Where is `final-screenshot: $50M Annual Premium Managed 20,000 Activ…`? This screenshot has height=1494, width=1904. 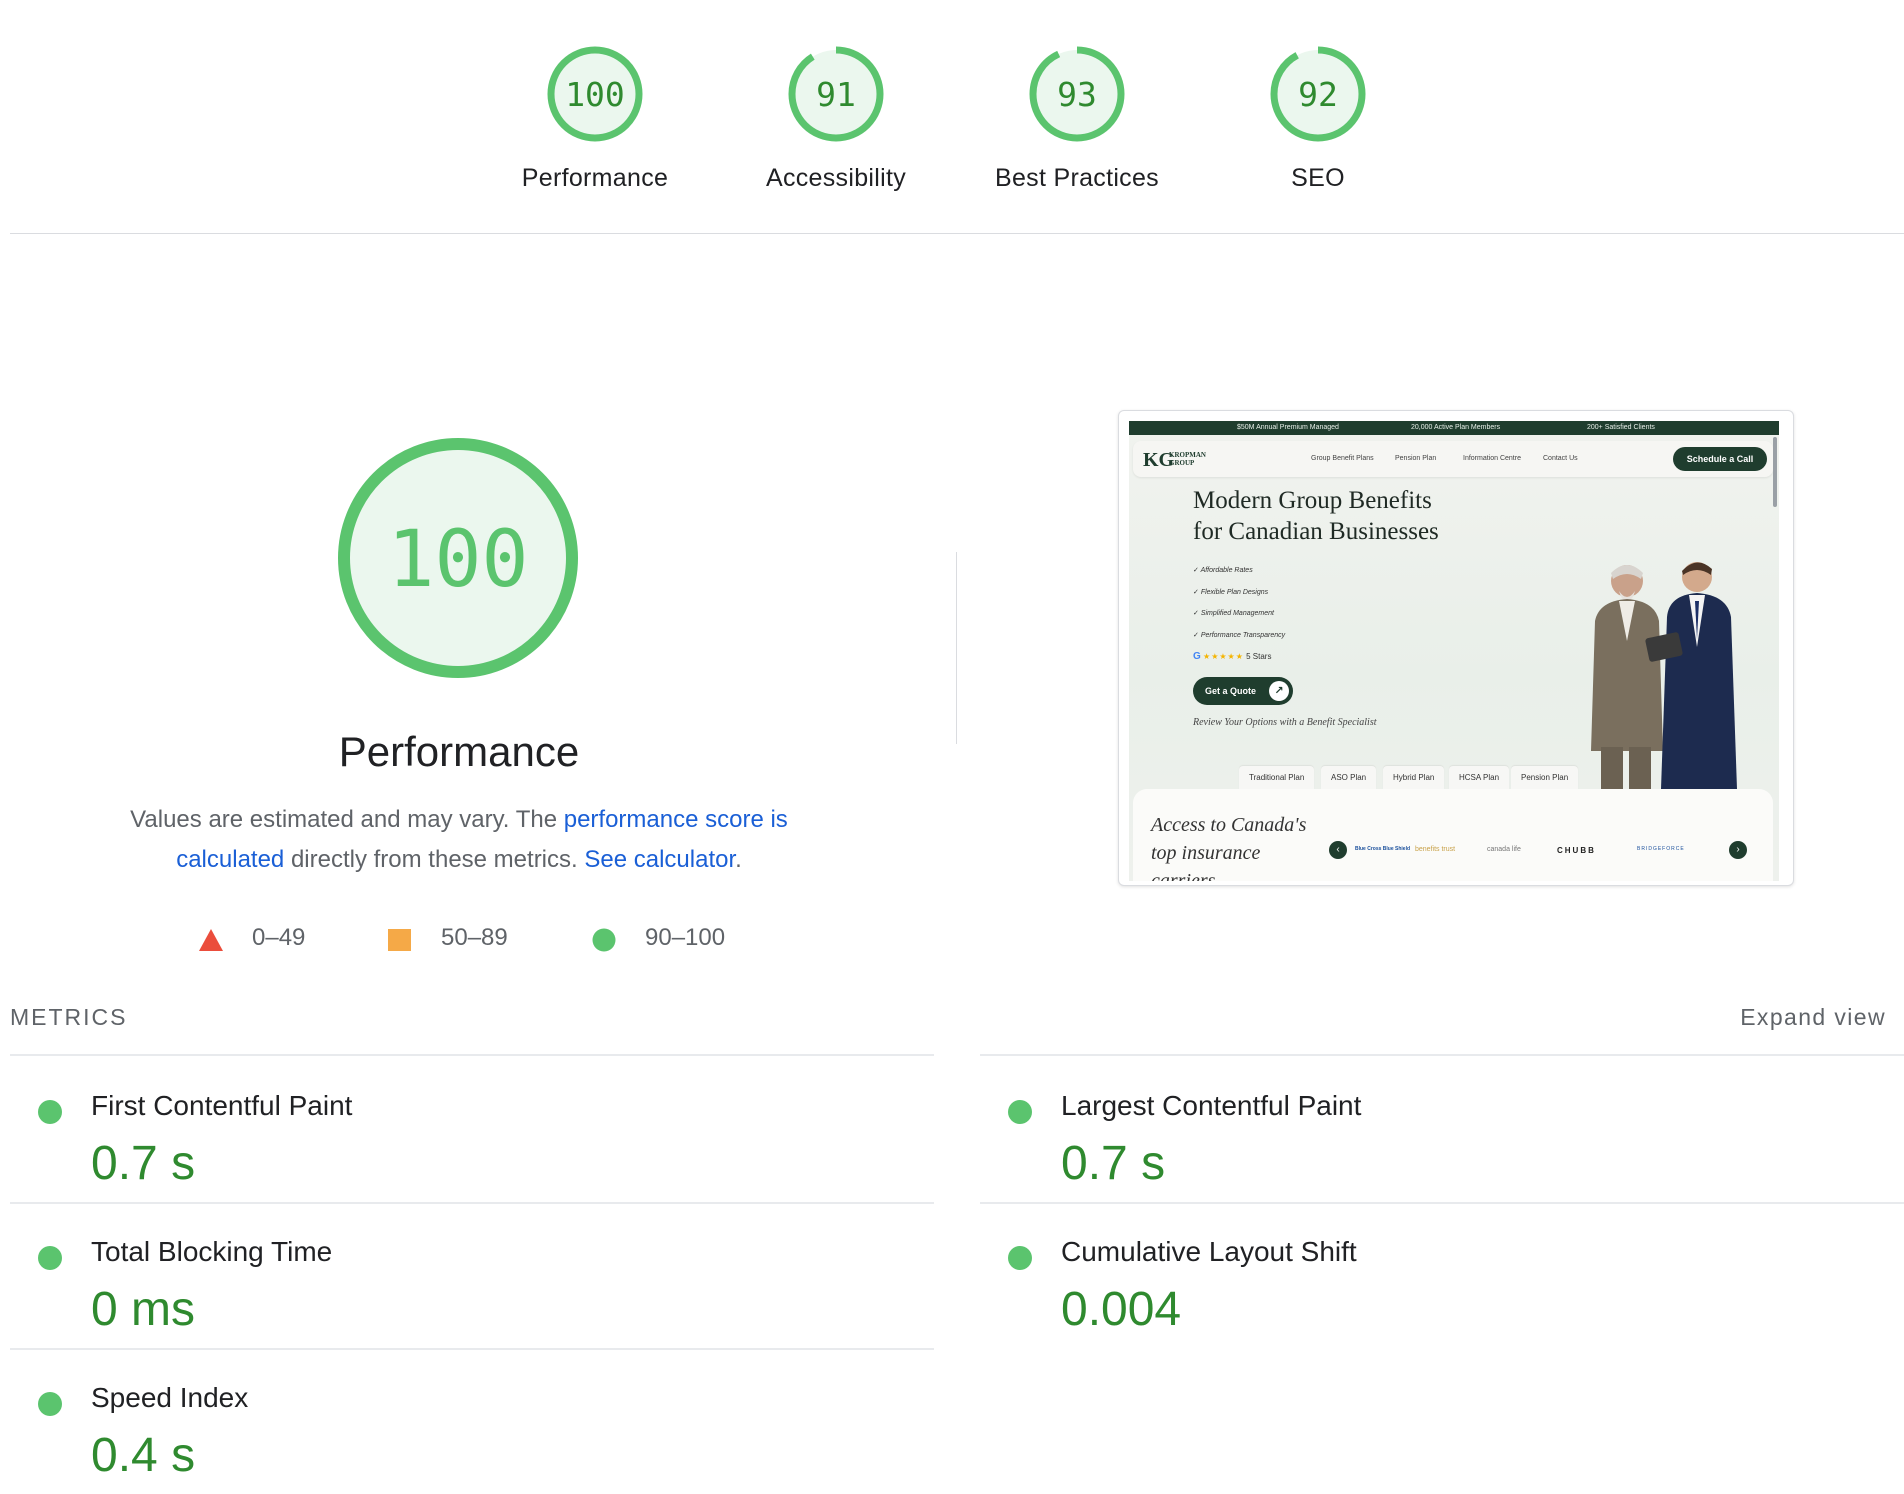 final-screenshot: $50M Annual Premium Managed 20,000 Activ… is located at coordinates (1456, 648).